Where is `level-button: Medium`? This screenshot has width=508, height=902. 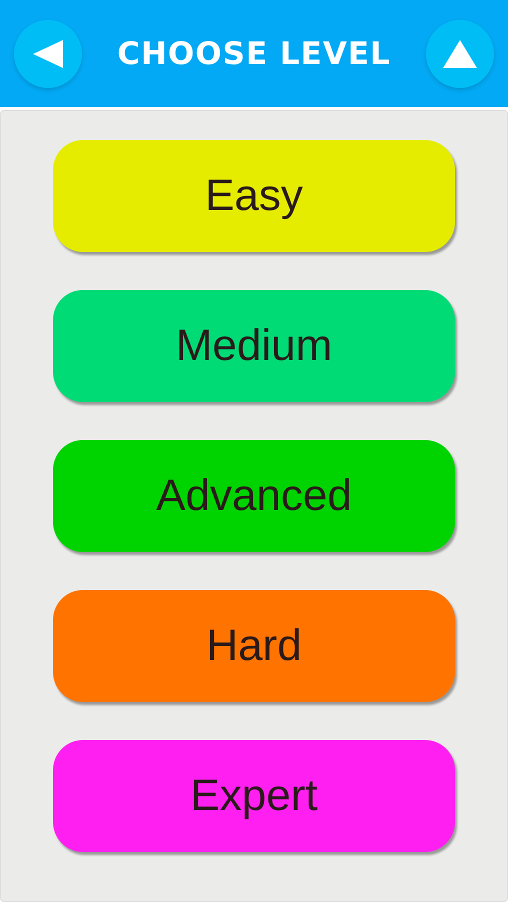 level-button: Medium is located at coordinates (254, 346).